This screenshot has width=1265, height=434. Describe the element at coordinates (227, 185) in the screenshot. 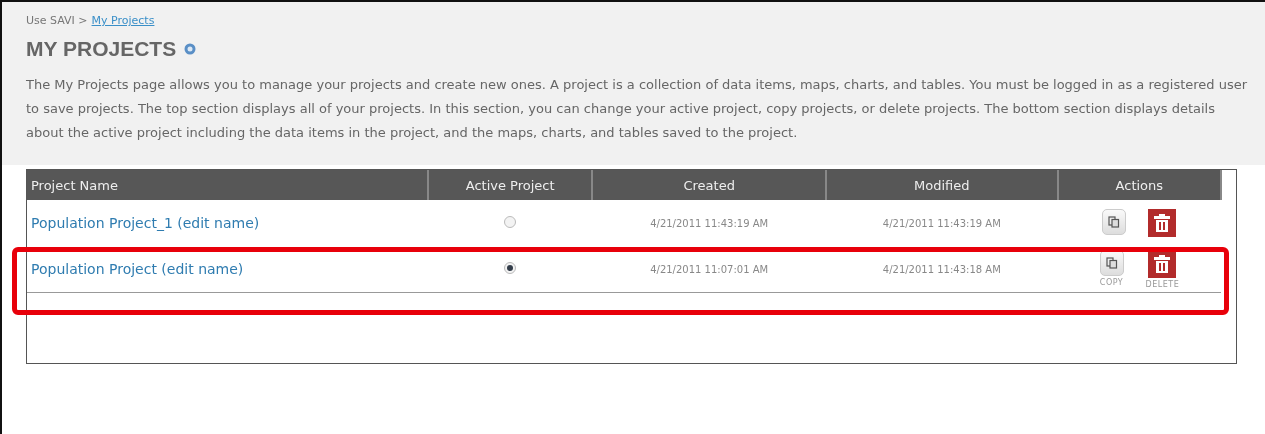

I see `column-header: Project Name` at that location.